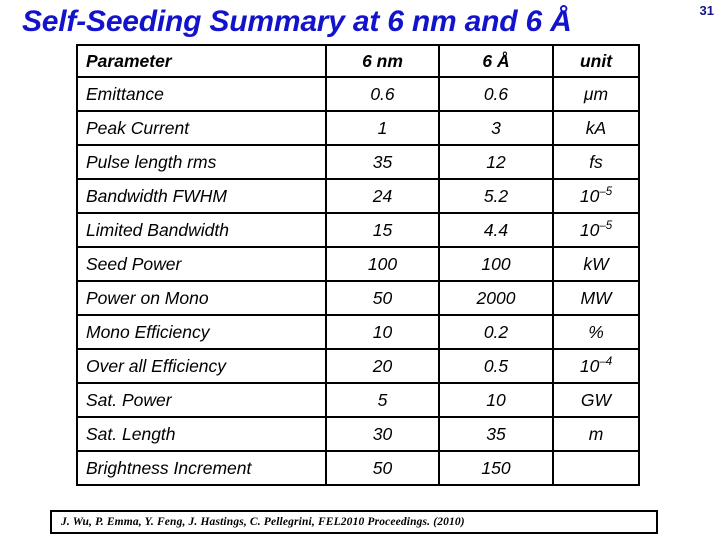 The width and height of the screenshot is (720, 540). What do you see at coordinates (201, 230) in the screenshot?
I see `cell-parameter: Limited Bandwidth` at bounding box center [201, 230].